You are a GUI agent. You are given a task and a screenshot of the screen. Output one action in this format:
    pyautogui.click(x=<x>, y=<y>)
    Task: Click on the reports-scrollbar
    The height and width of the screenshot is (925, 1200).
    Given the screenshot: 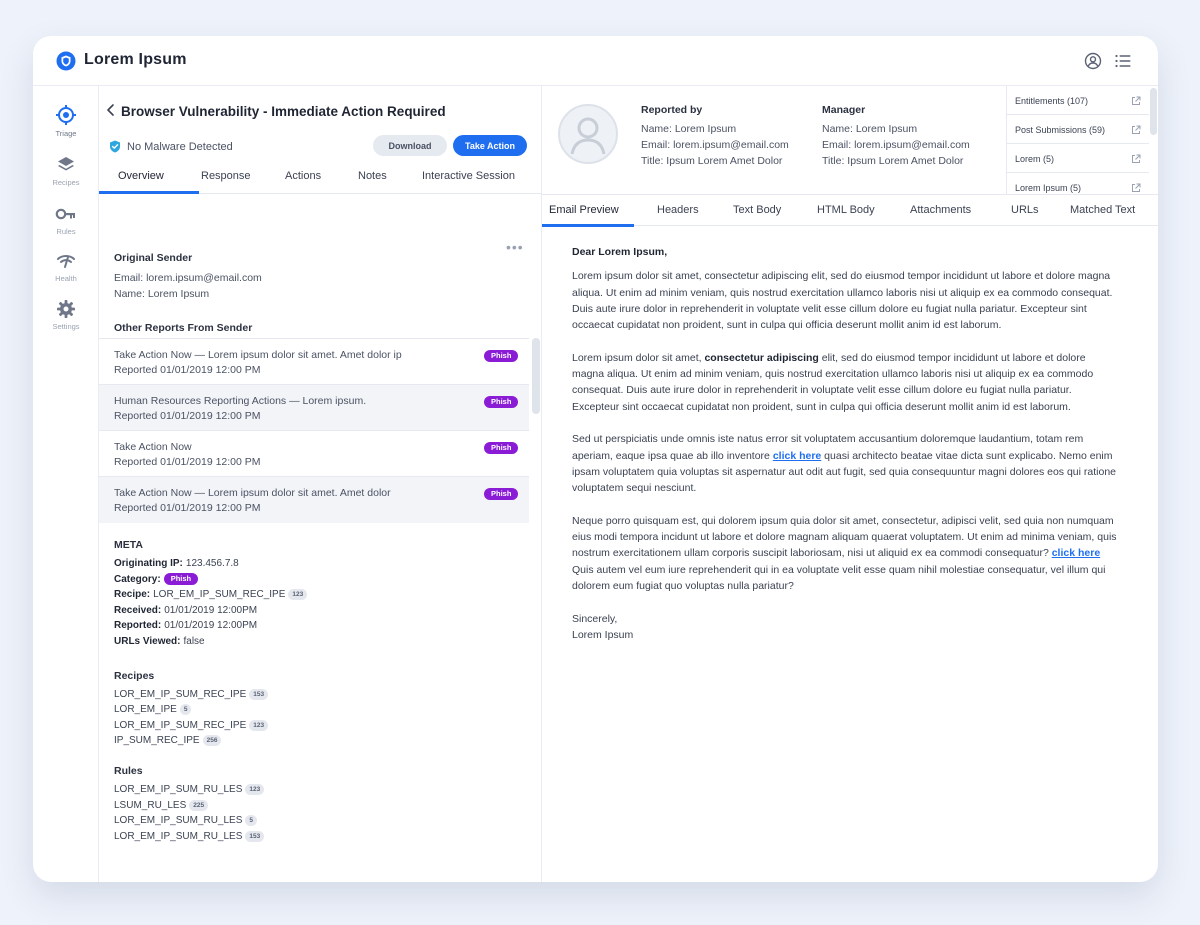 What is the action you would take?
    pyautogui.click(x=536, y=376)
    